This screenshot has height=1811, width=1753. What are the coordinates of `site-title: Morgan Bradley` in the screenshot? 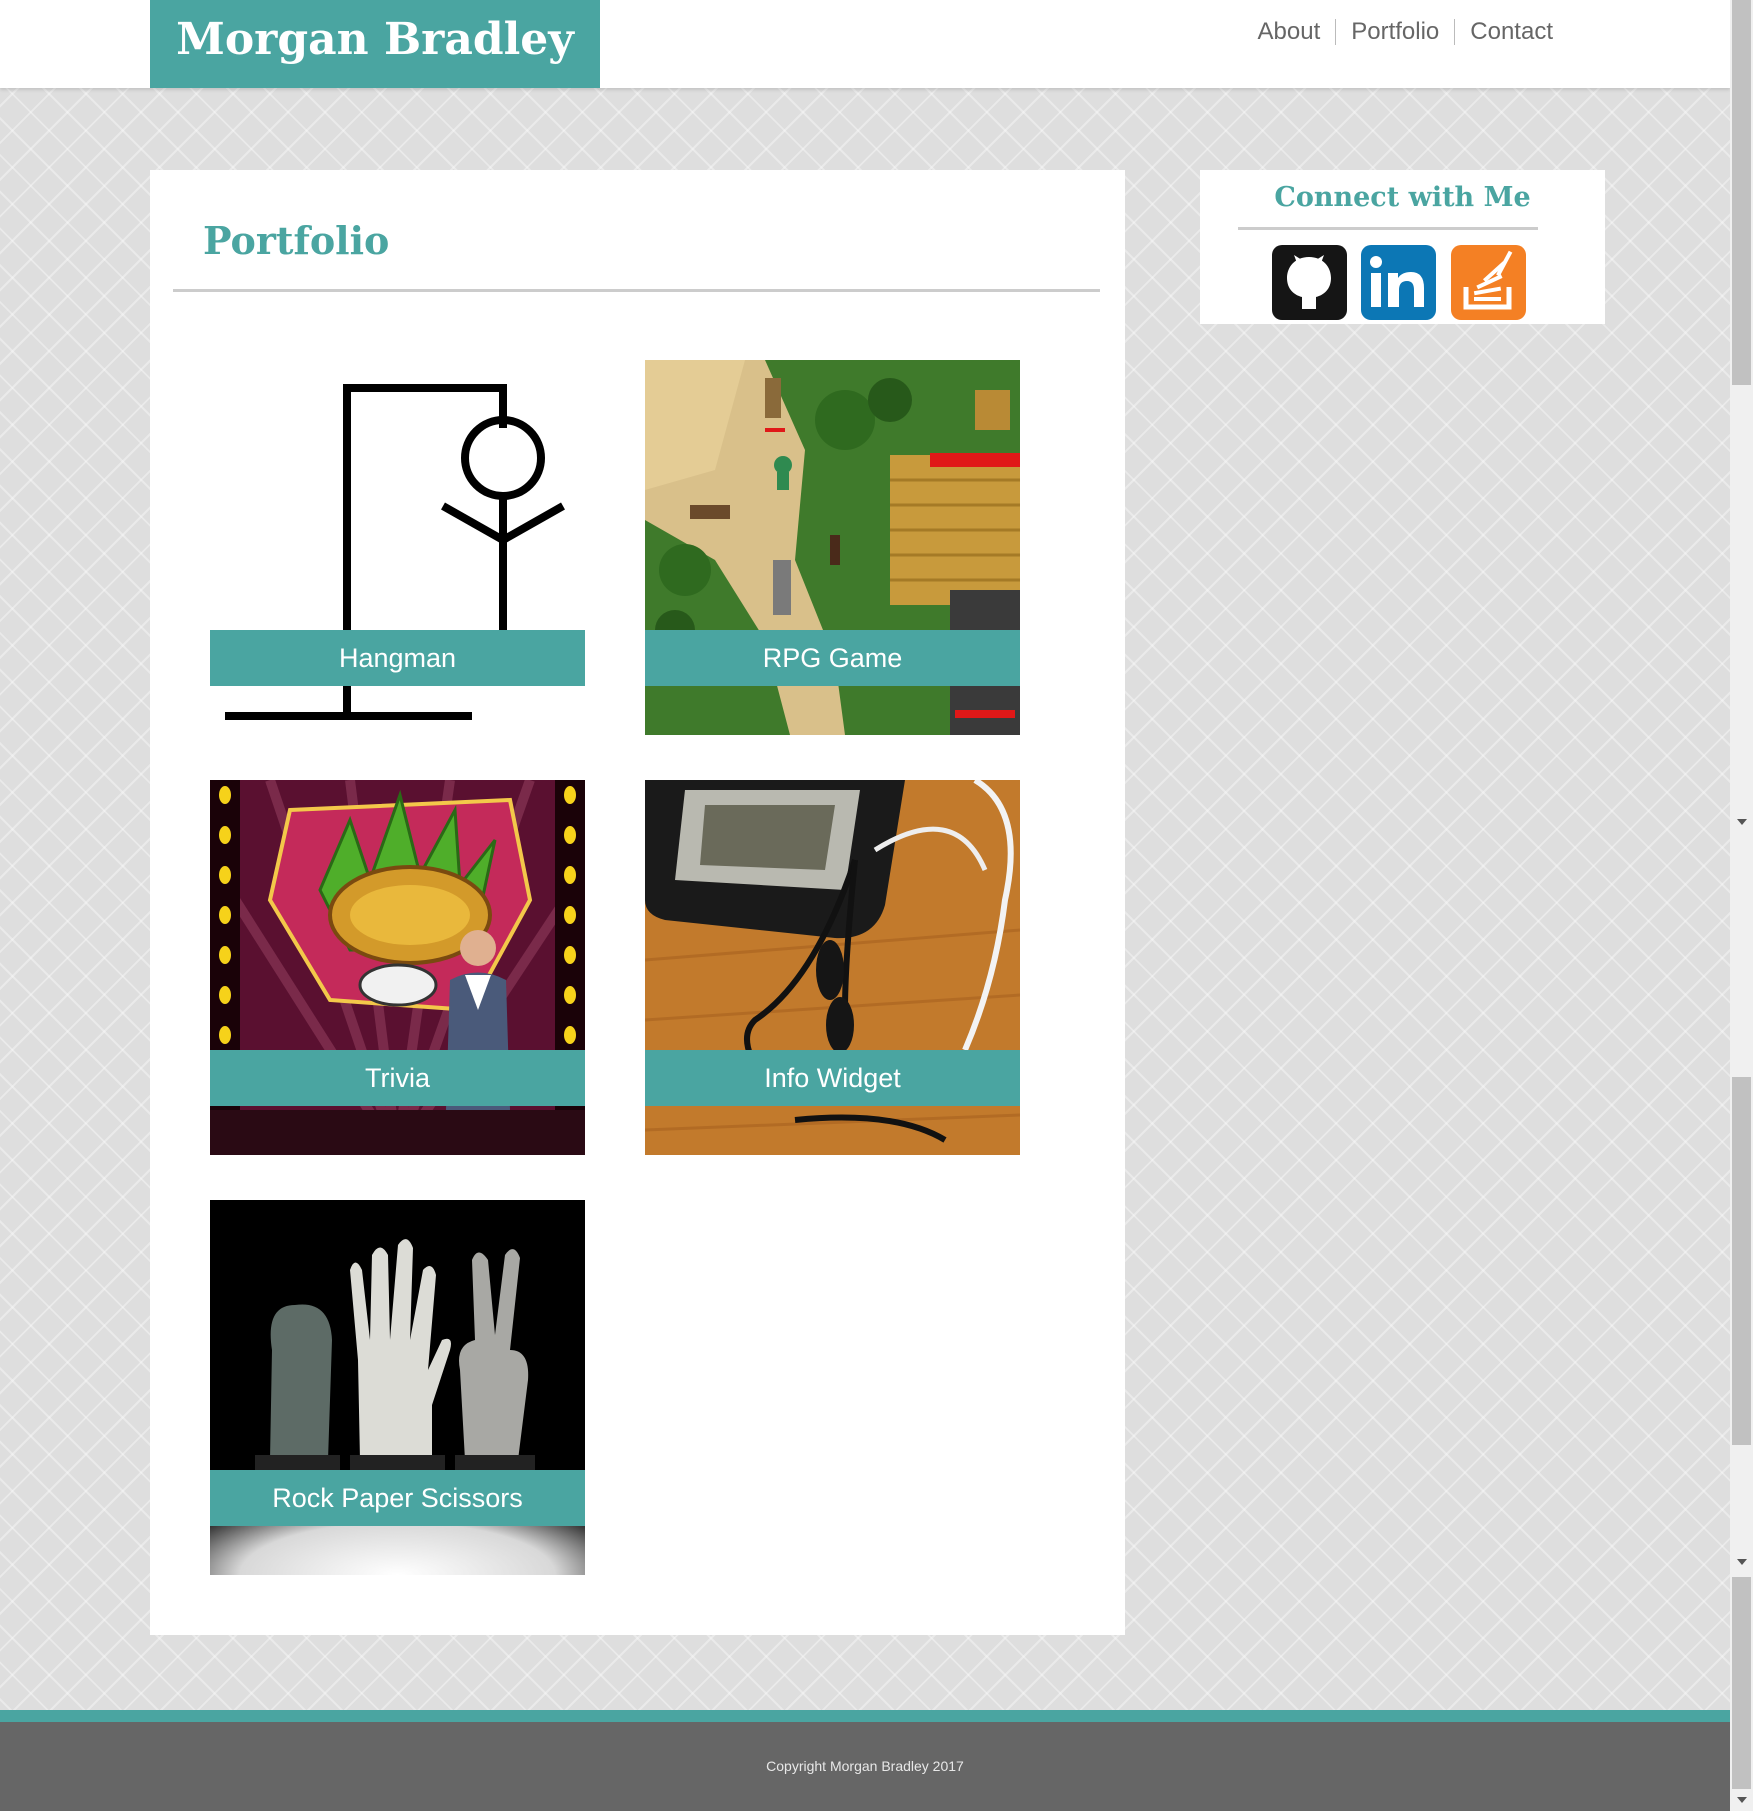 It's located at (375, 44).